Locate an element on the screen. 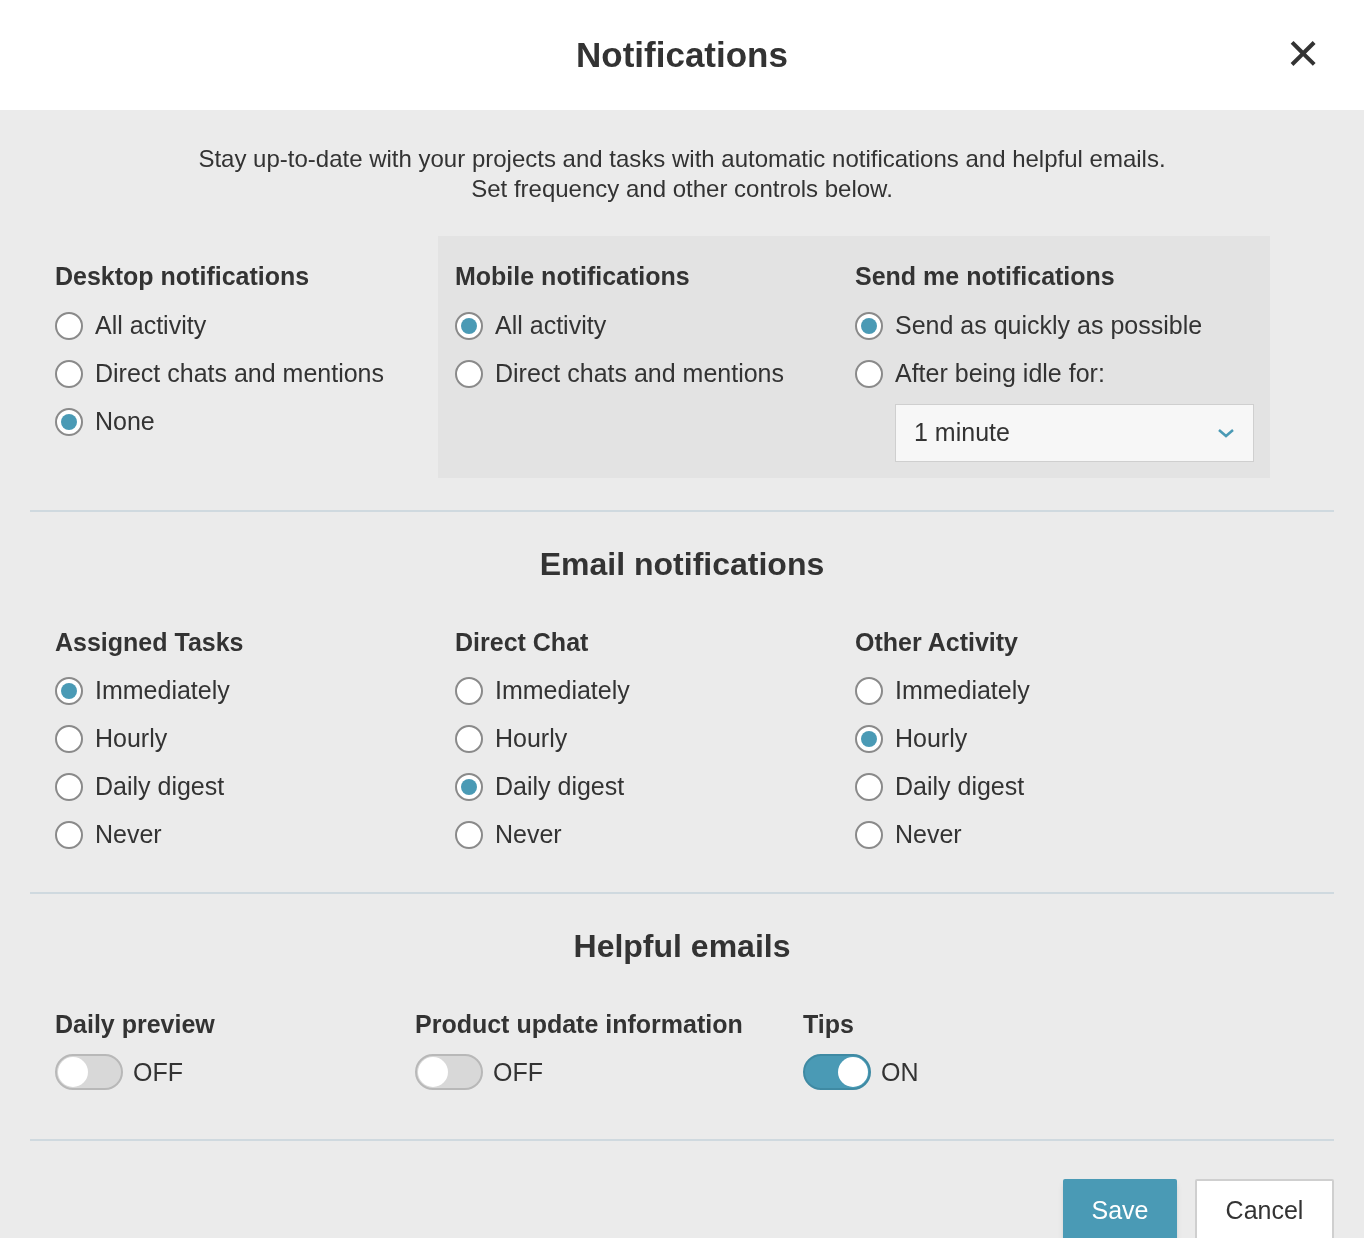 This screenshot has width=1364, height=1238. section-title: Email notifications is located at coordinates (682, 564).